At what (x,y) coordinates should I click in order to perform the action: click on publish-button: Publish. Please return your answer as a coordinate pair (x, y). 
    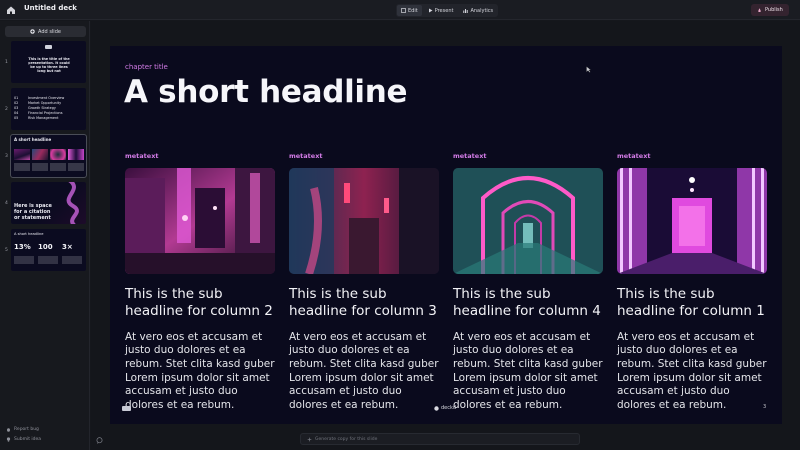
    Looking at the image, I should click on (770, 10).